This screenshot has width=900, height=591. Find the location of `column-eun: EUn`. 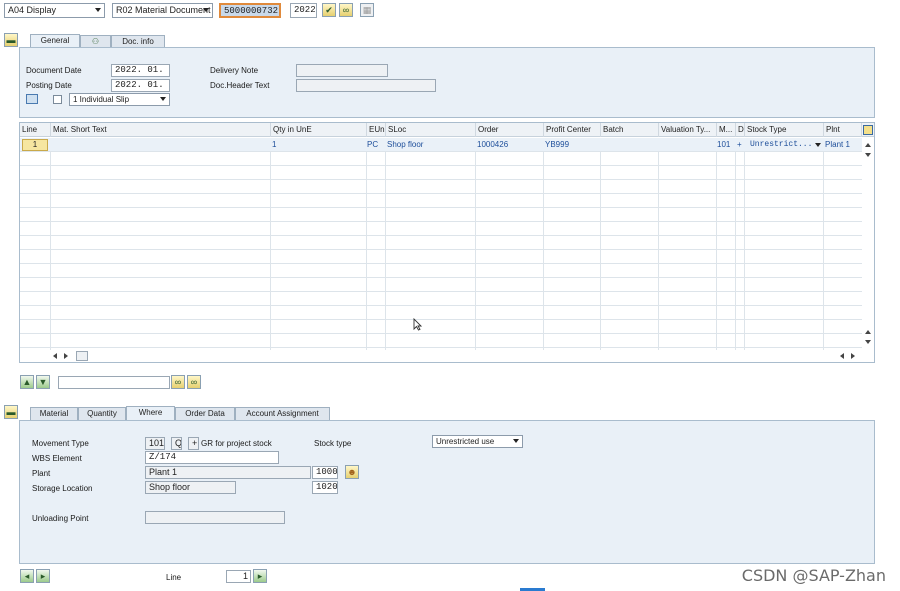

column-eun: EUn is located at coordinates (376, 130).